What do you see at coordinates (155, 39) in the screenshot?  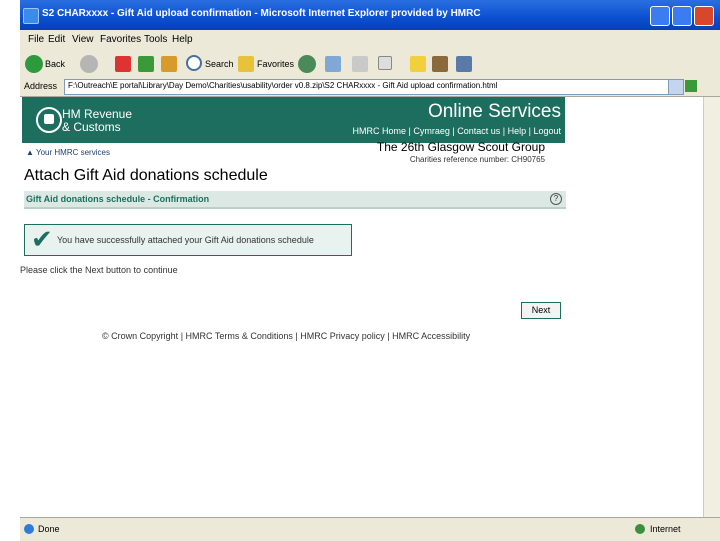 I see `menu-tools: Tools` at bounding box center [155, 39].